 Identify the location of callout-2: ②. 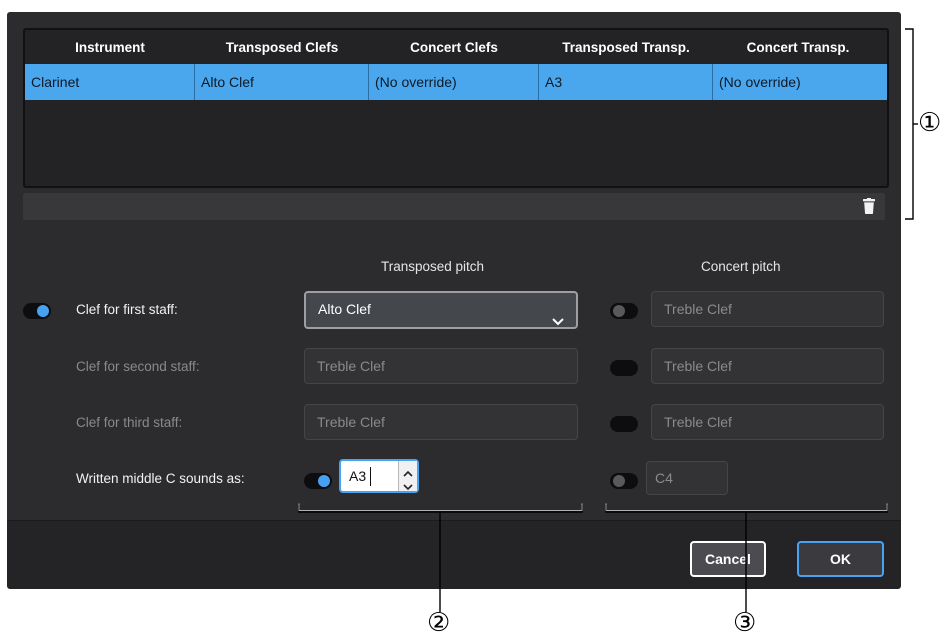
(439, 623).